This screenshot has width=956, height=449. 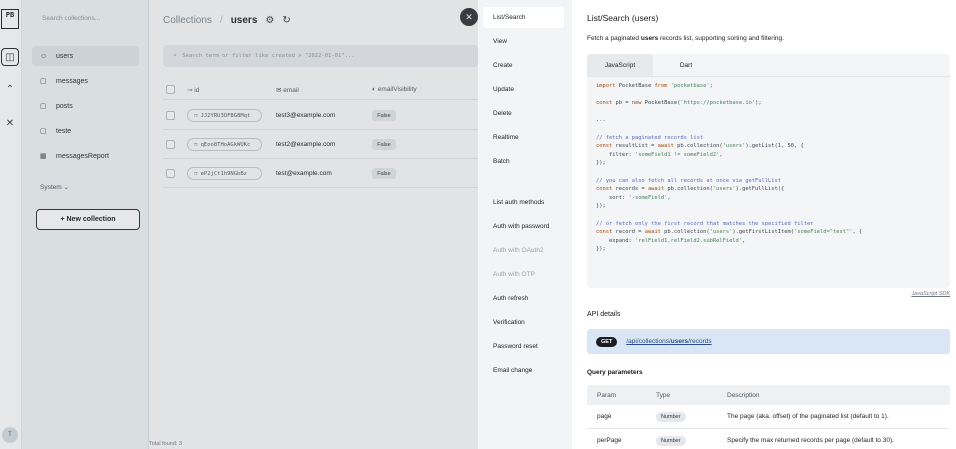 I want to click on query-params-heading: Query parameters, so click(x=615, y=372).